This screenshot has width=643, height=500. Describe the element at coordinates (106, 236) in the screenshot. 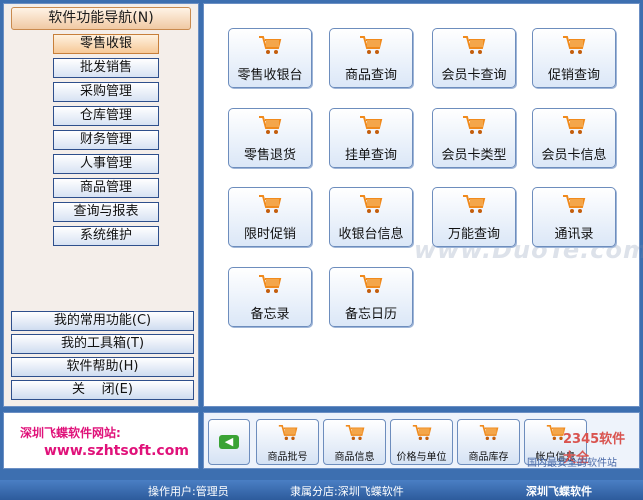

I see `sidebar-item: 系统维护` at that location.